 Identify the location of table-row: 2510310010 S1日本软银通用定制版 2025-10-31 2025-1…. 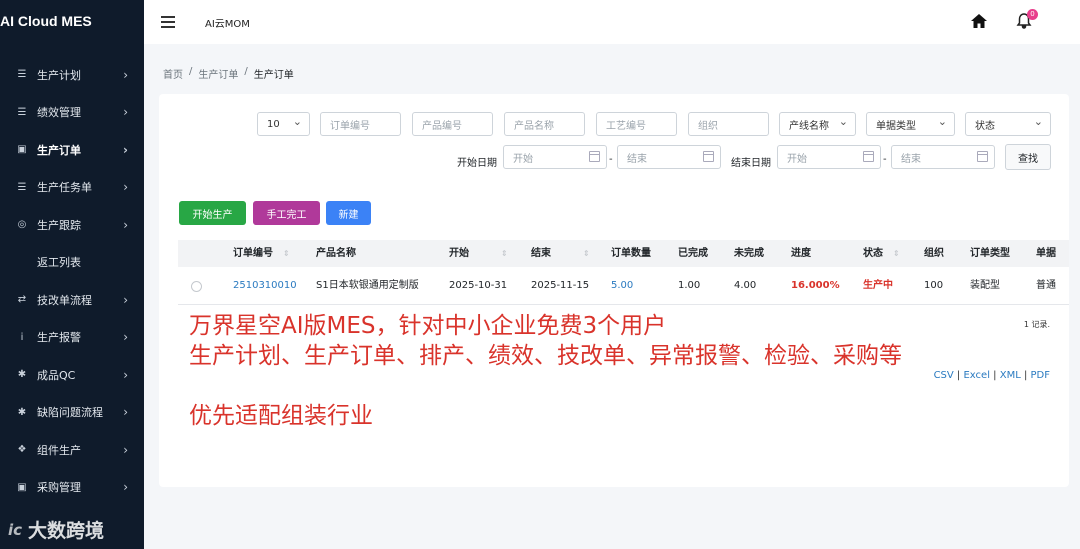
(623, 286).